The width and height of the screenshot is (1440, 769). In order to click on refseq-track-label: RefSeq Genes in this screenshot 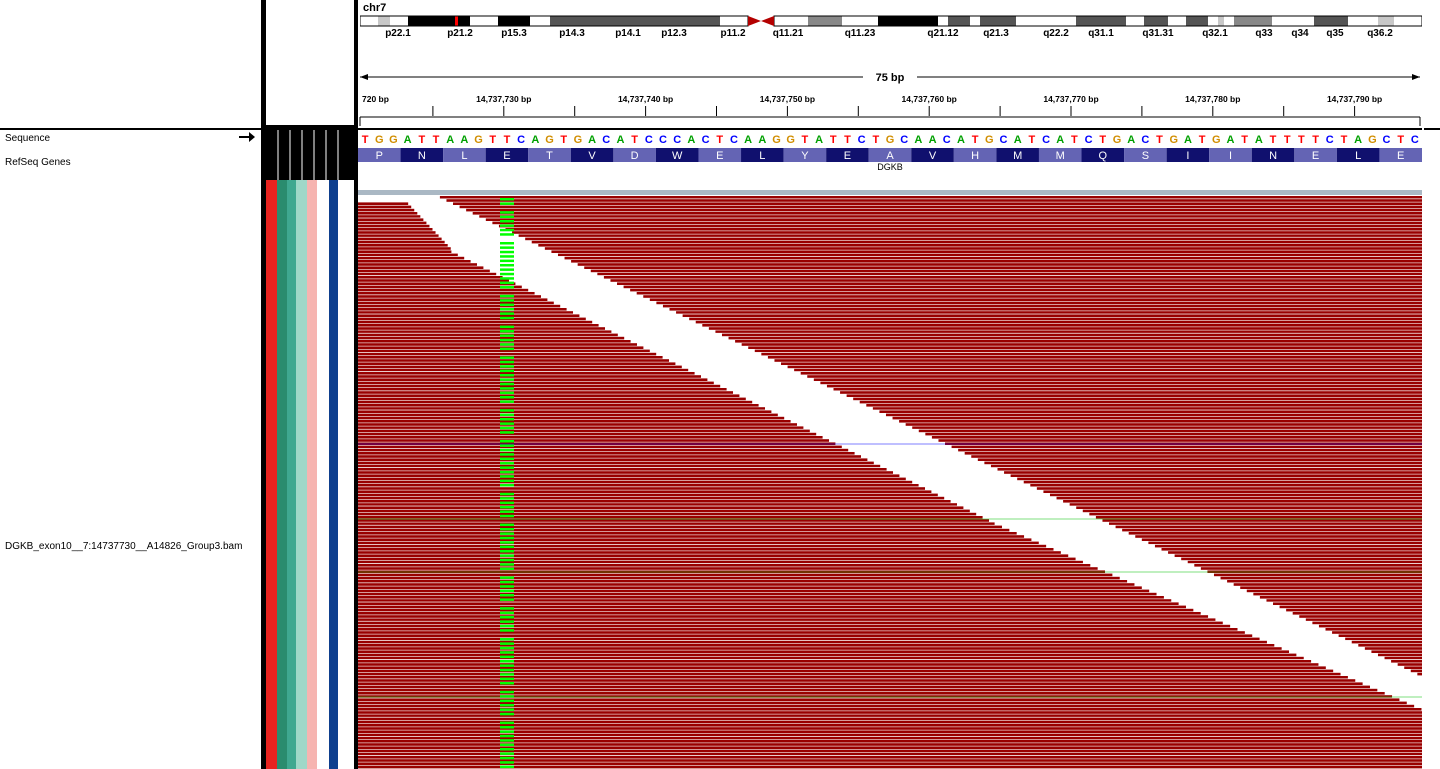, I will do `click(38, 162)`.